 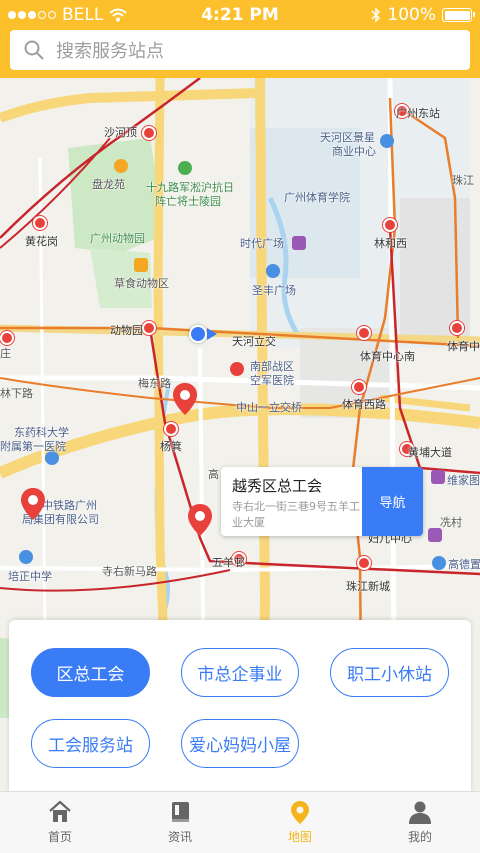 I want to click on map-label: 体育中心, so click(x=463, y=346).